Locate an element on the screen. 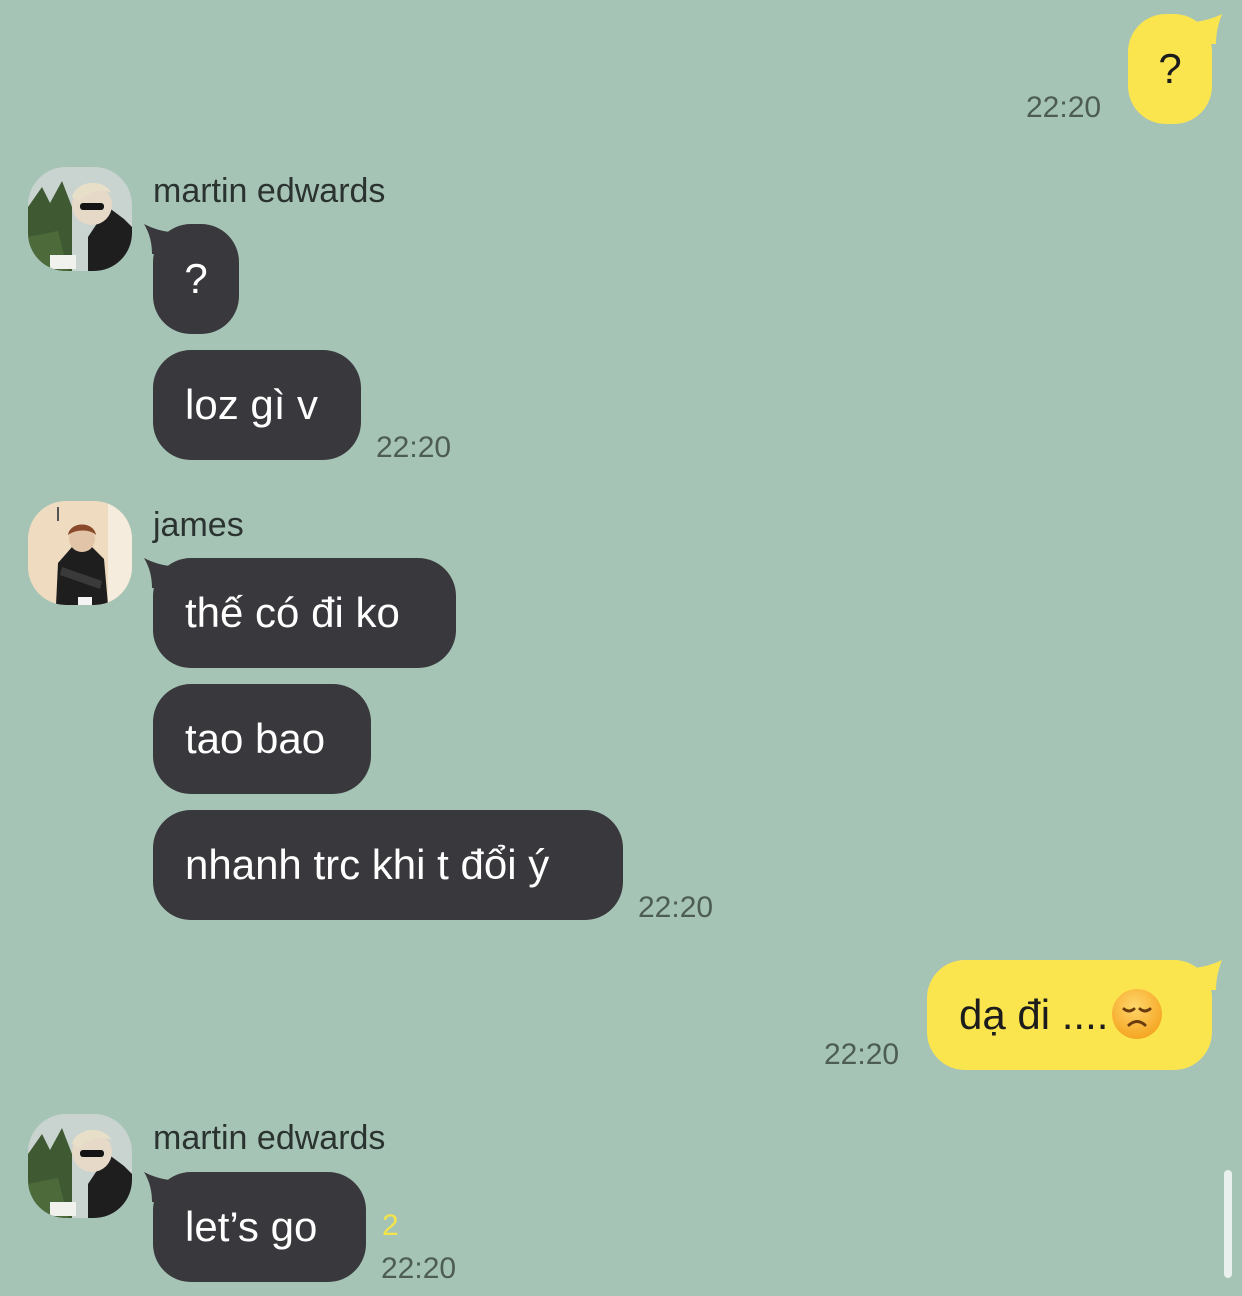 The height and width of the screenshot is (1296, 1242). disappointed-face-emoji is located at coordinates (1137, 1013).